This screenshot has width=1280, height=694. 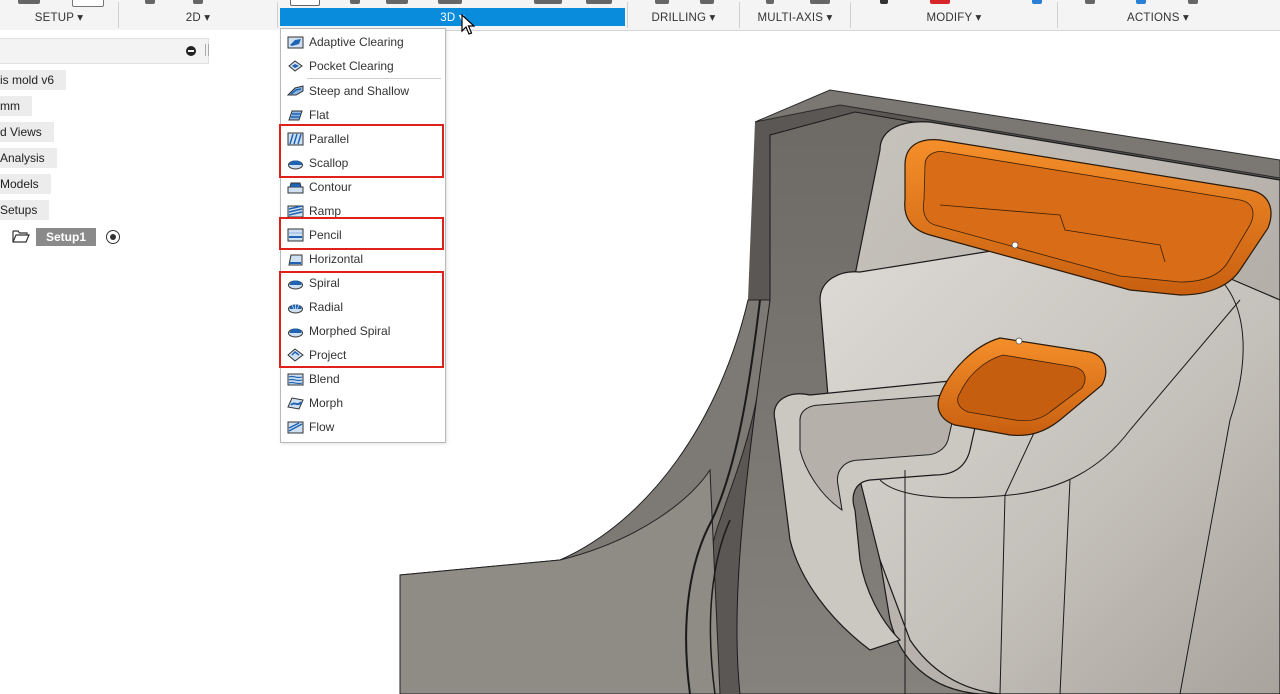 What do you see at coordinates (468, 24) in the screenshot?
I see `mouse-cursor-icon` at bounding box center [468, 24].